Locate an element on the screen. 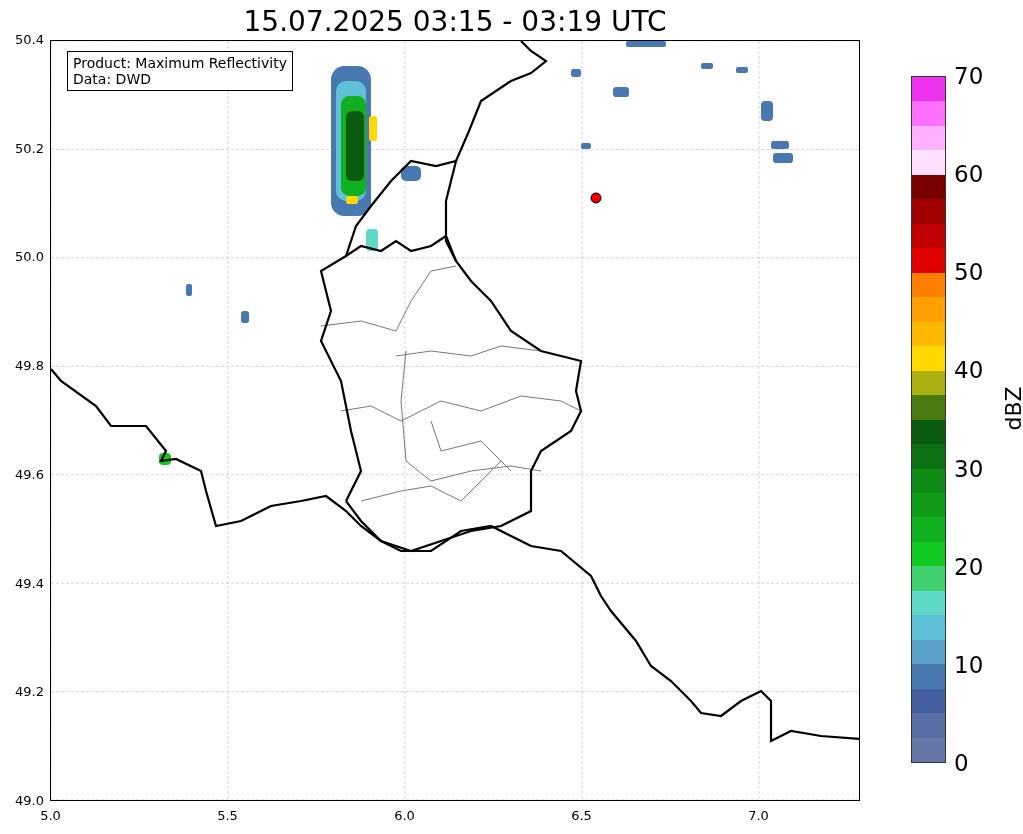 The image size is (1023, 834). legend-text: Product: Maximum Reflectivity is located at coordinates (180, 63).